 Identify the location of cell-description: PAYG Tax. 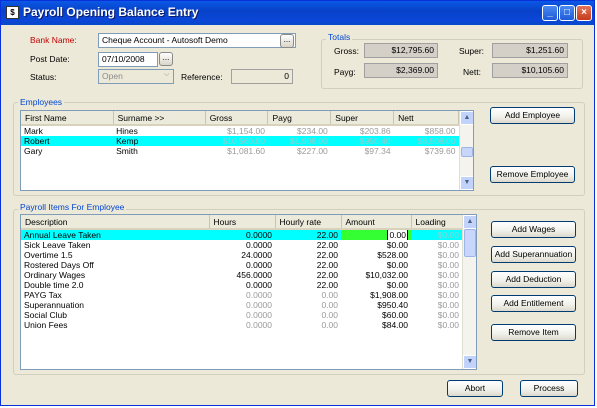
(43, 295).